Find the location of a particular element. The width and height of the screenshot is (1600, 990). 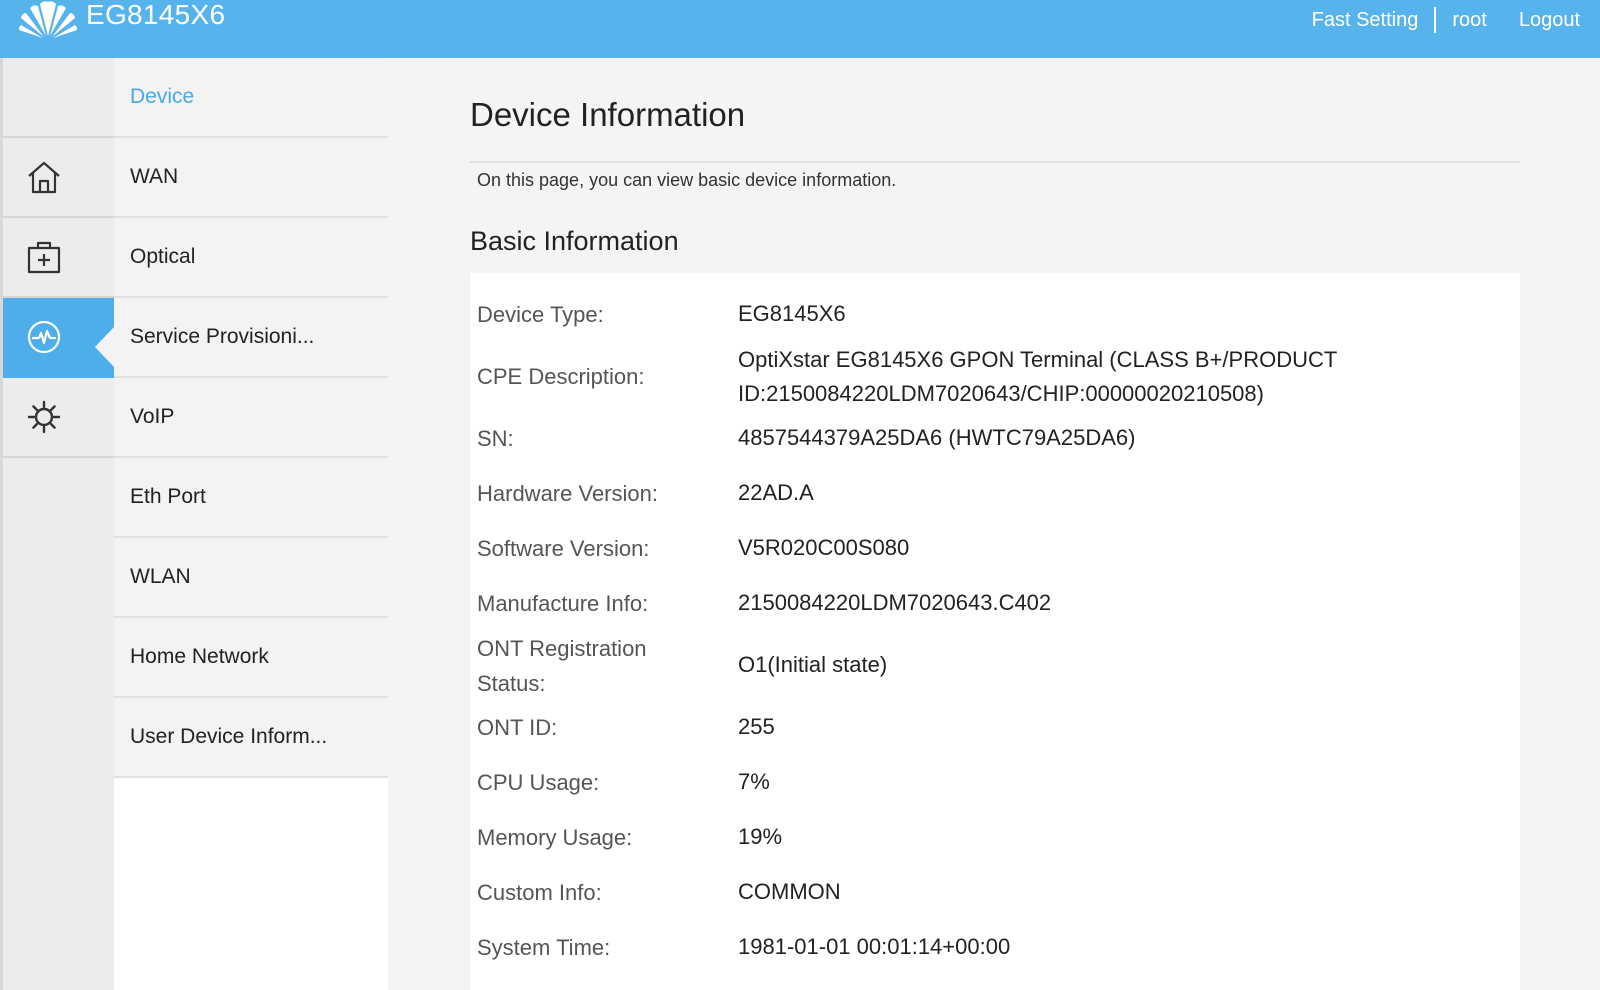

title-divider is located at coordinates (995, 162).